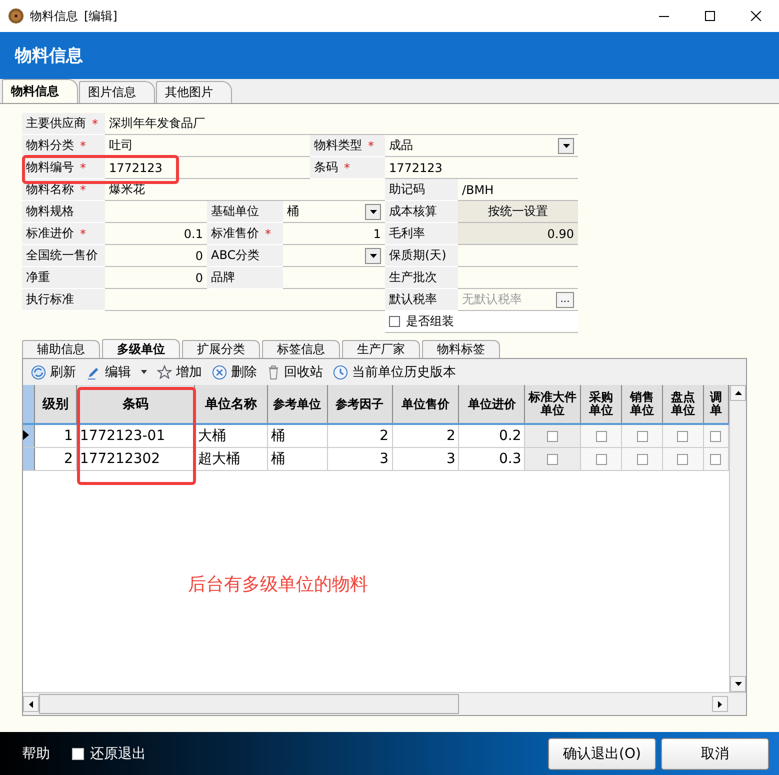 This screenshot has height=775, width=779. I want to click on tab: 物料信息, so click(40, 91).